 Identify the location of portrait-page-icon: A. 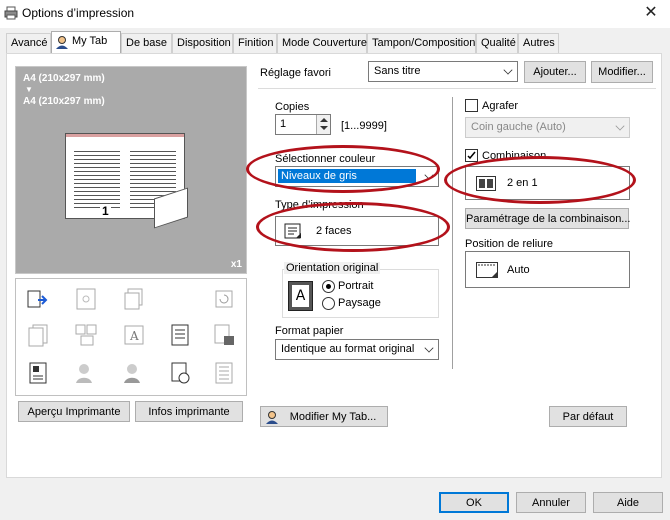
(300, 296).